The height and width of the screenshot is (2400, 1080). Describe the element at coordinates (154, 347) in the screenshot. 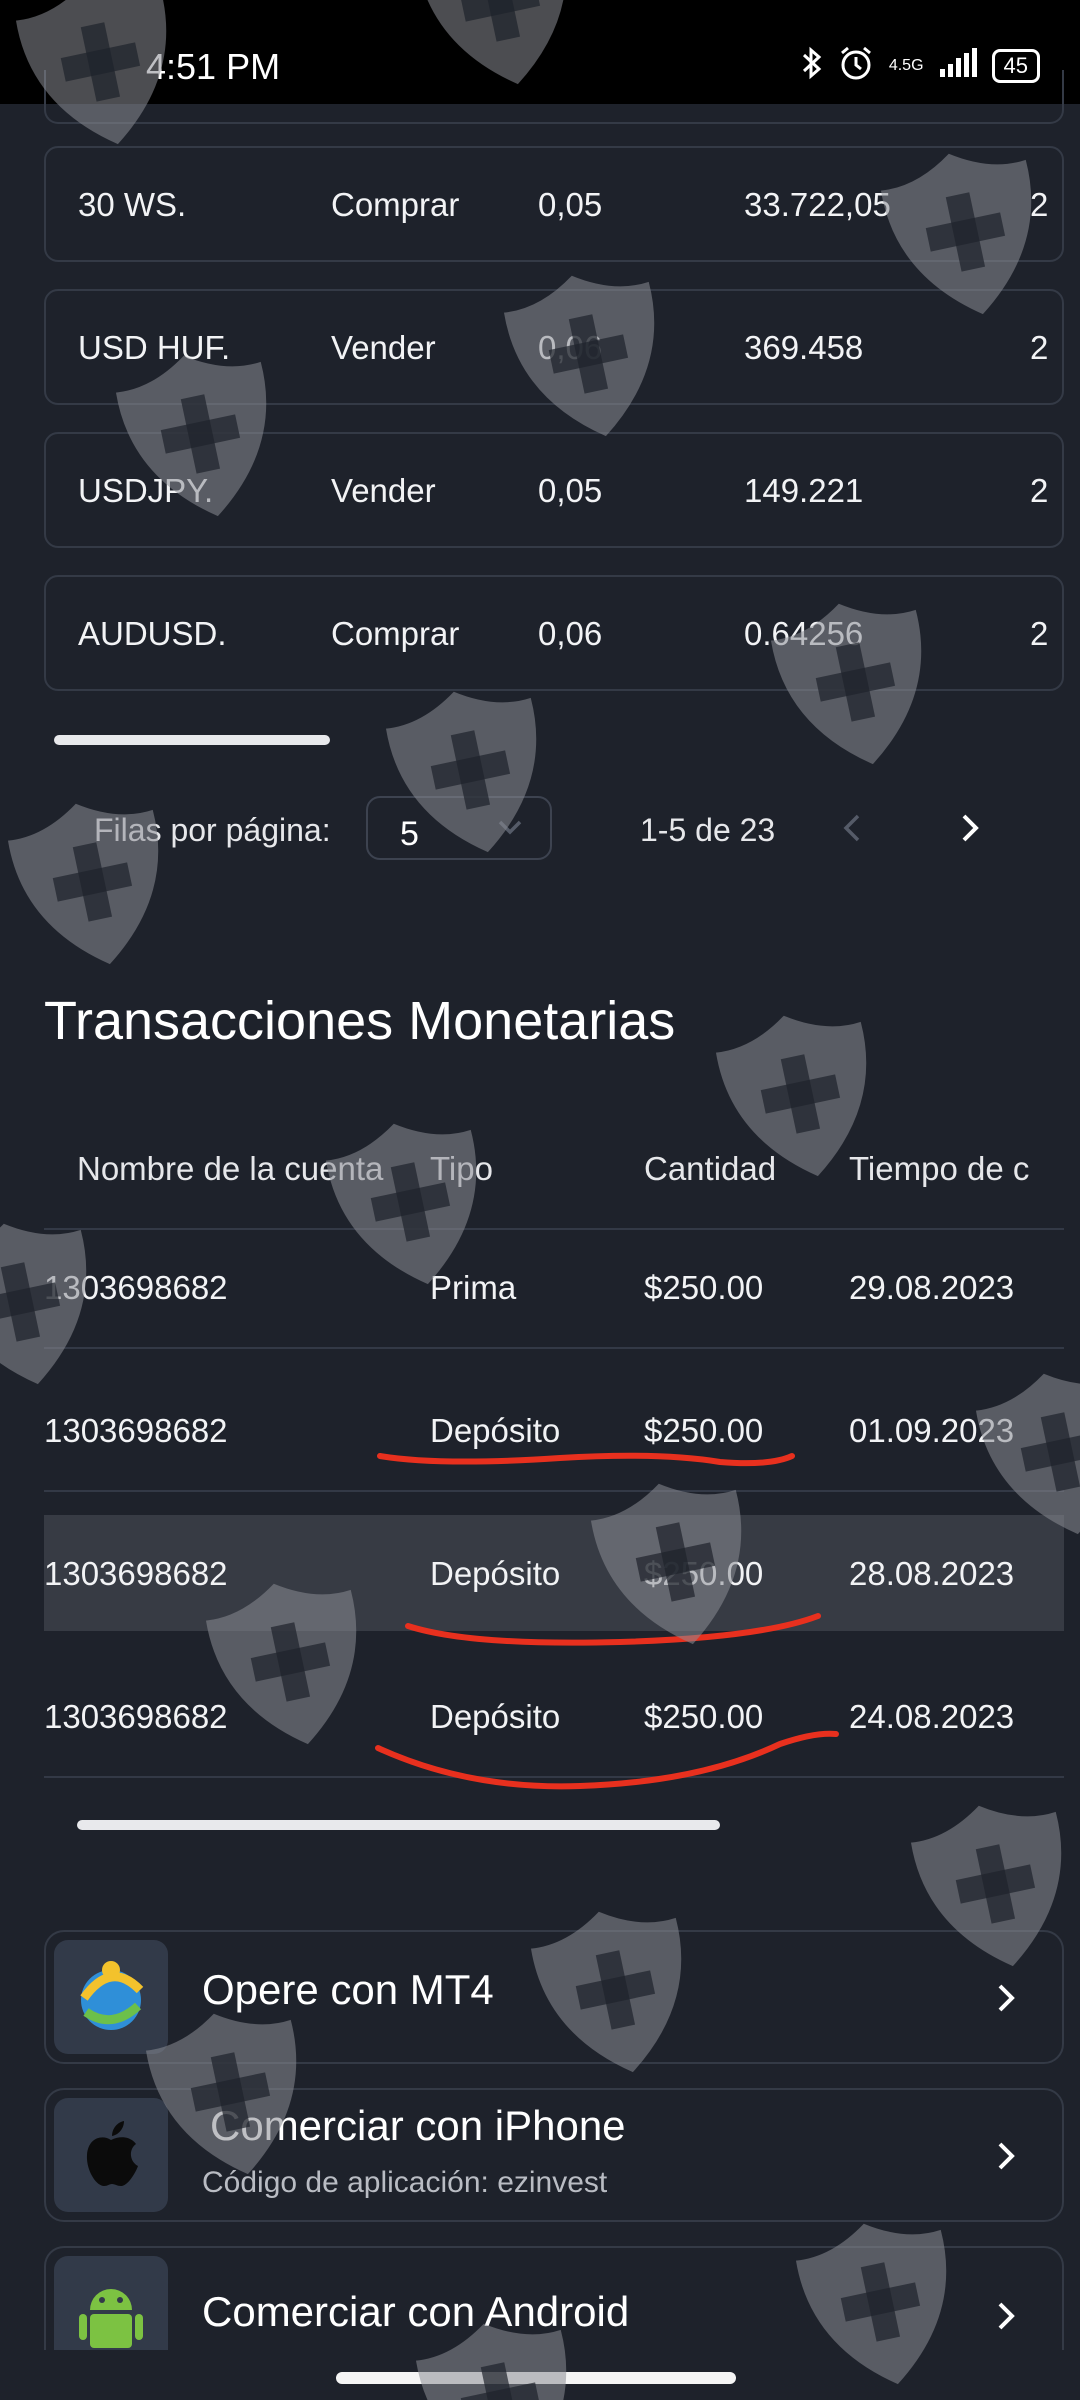

I see `trade-symbol: USD HUF.` at that location.